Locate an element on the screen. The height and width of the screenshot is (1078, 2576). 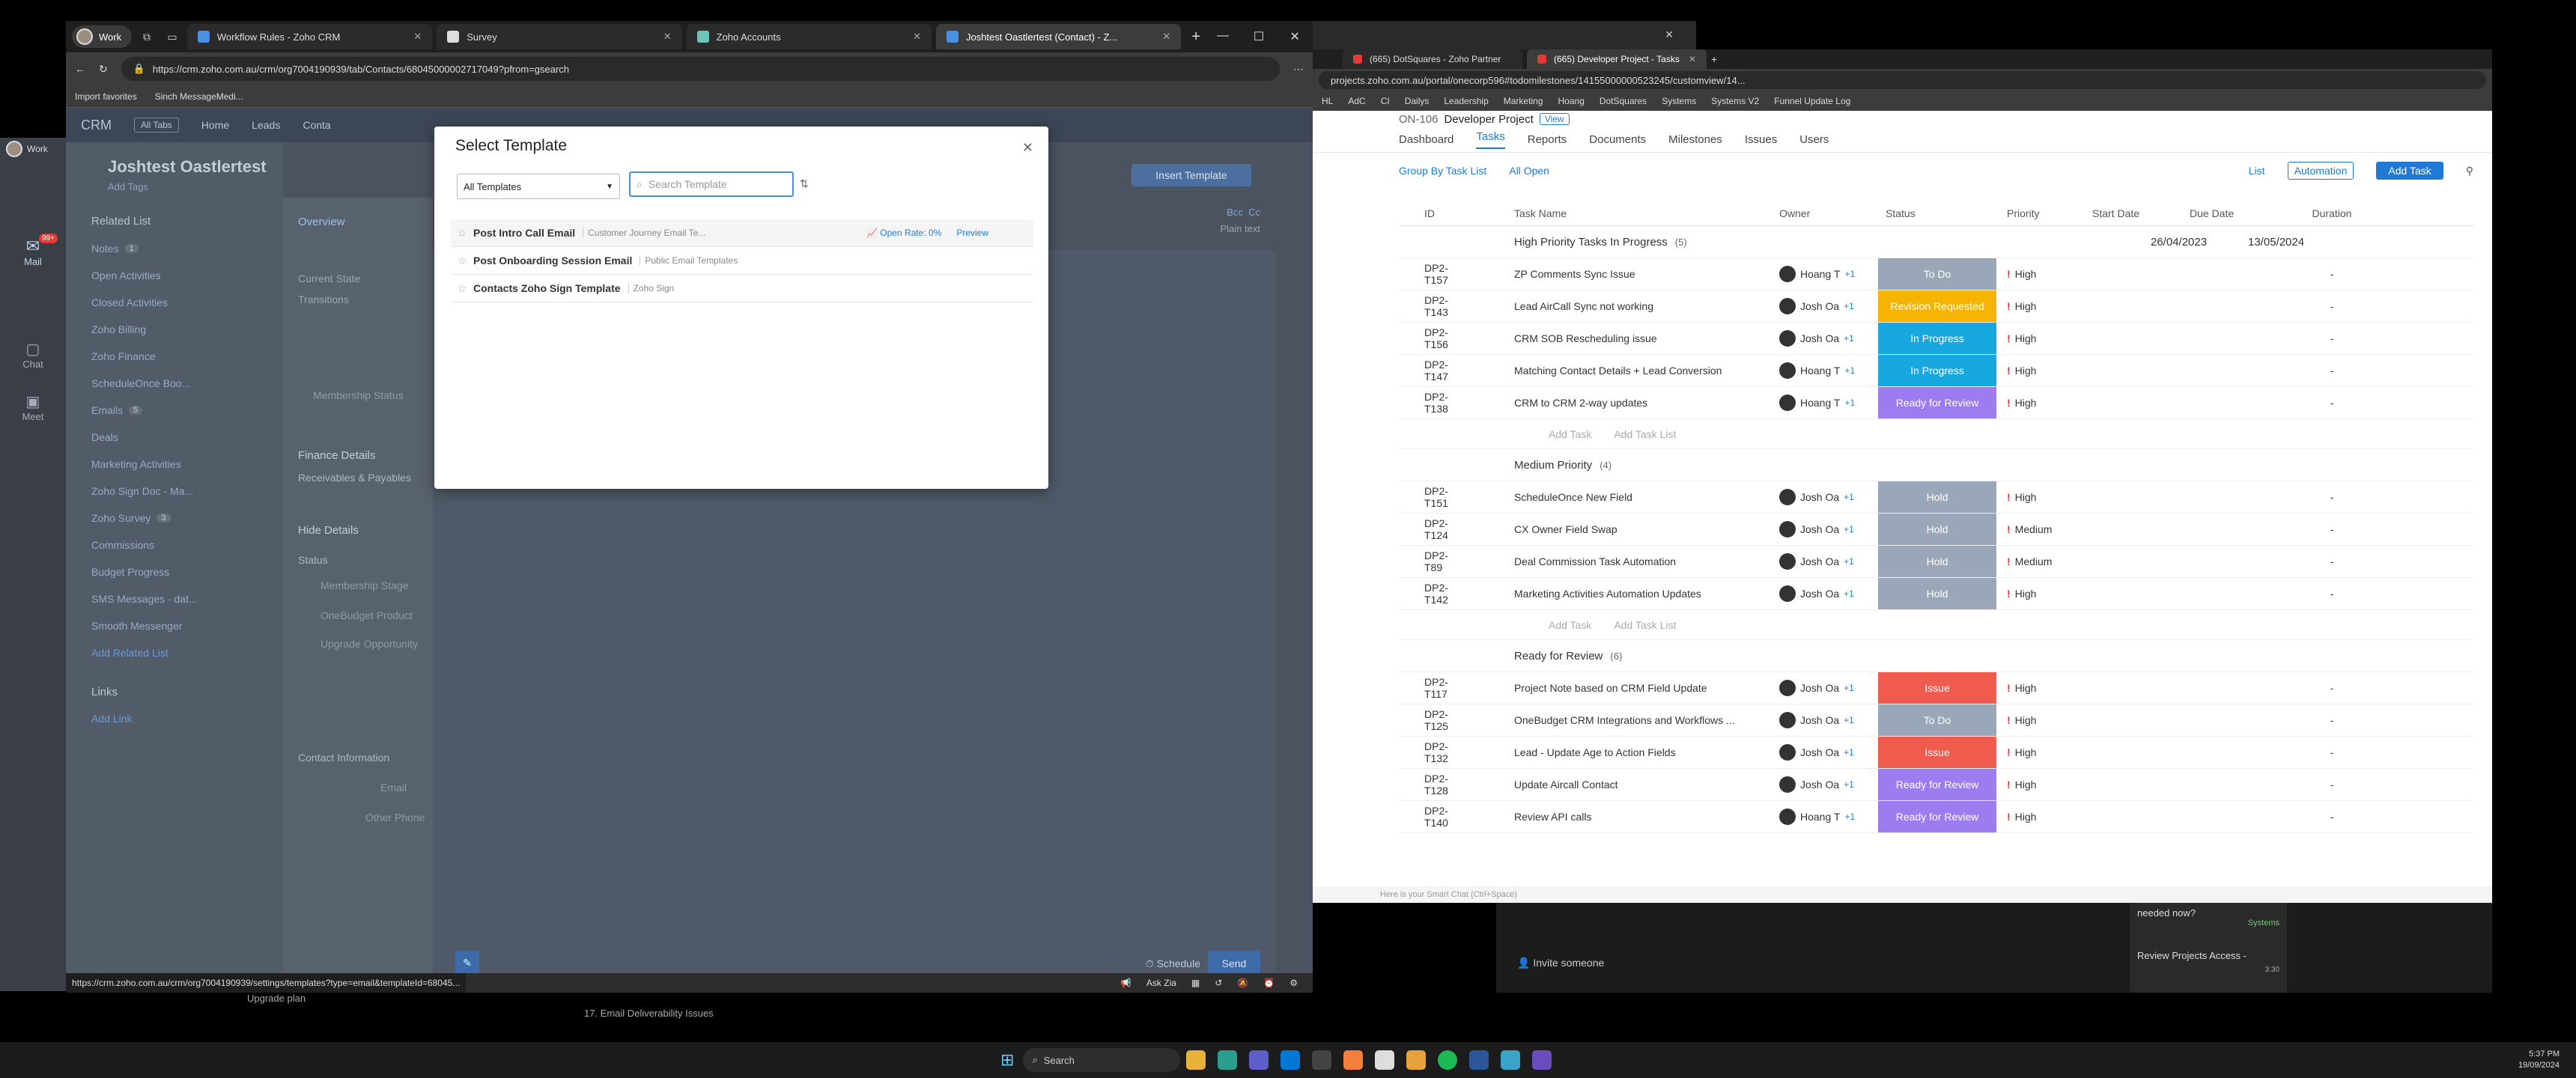
sort-icon: ⇅ is located at coordinates (804, 183).